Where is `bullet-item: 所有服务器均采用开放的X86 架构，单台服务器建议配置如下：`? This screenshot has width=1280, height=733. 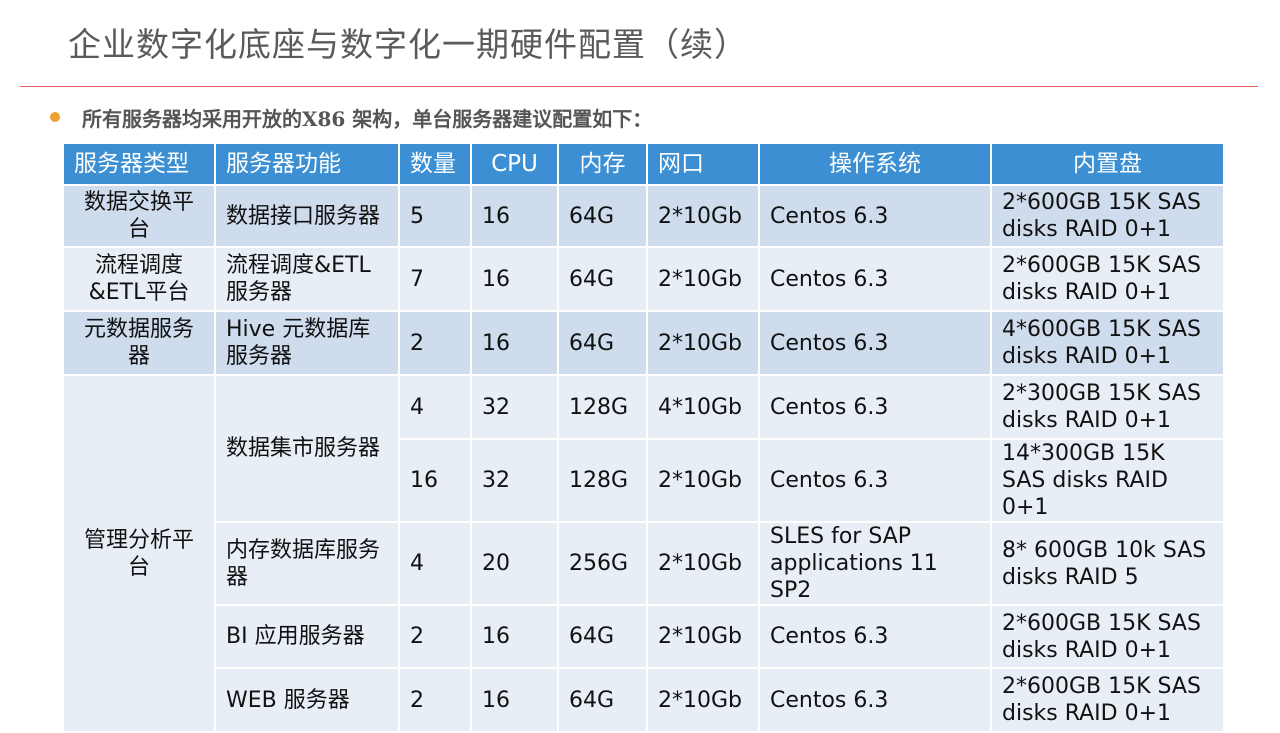 bullet-item: 所有服务器均采用开放的X86 架构，单台服务器建议配置如下： is located at coordinates (351, 117).